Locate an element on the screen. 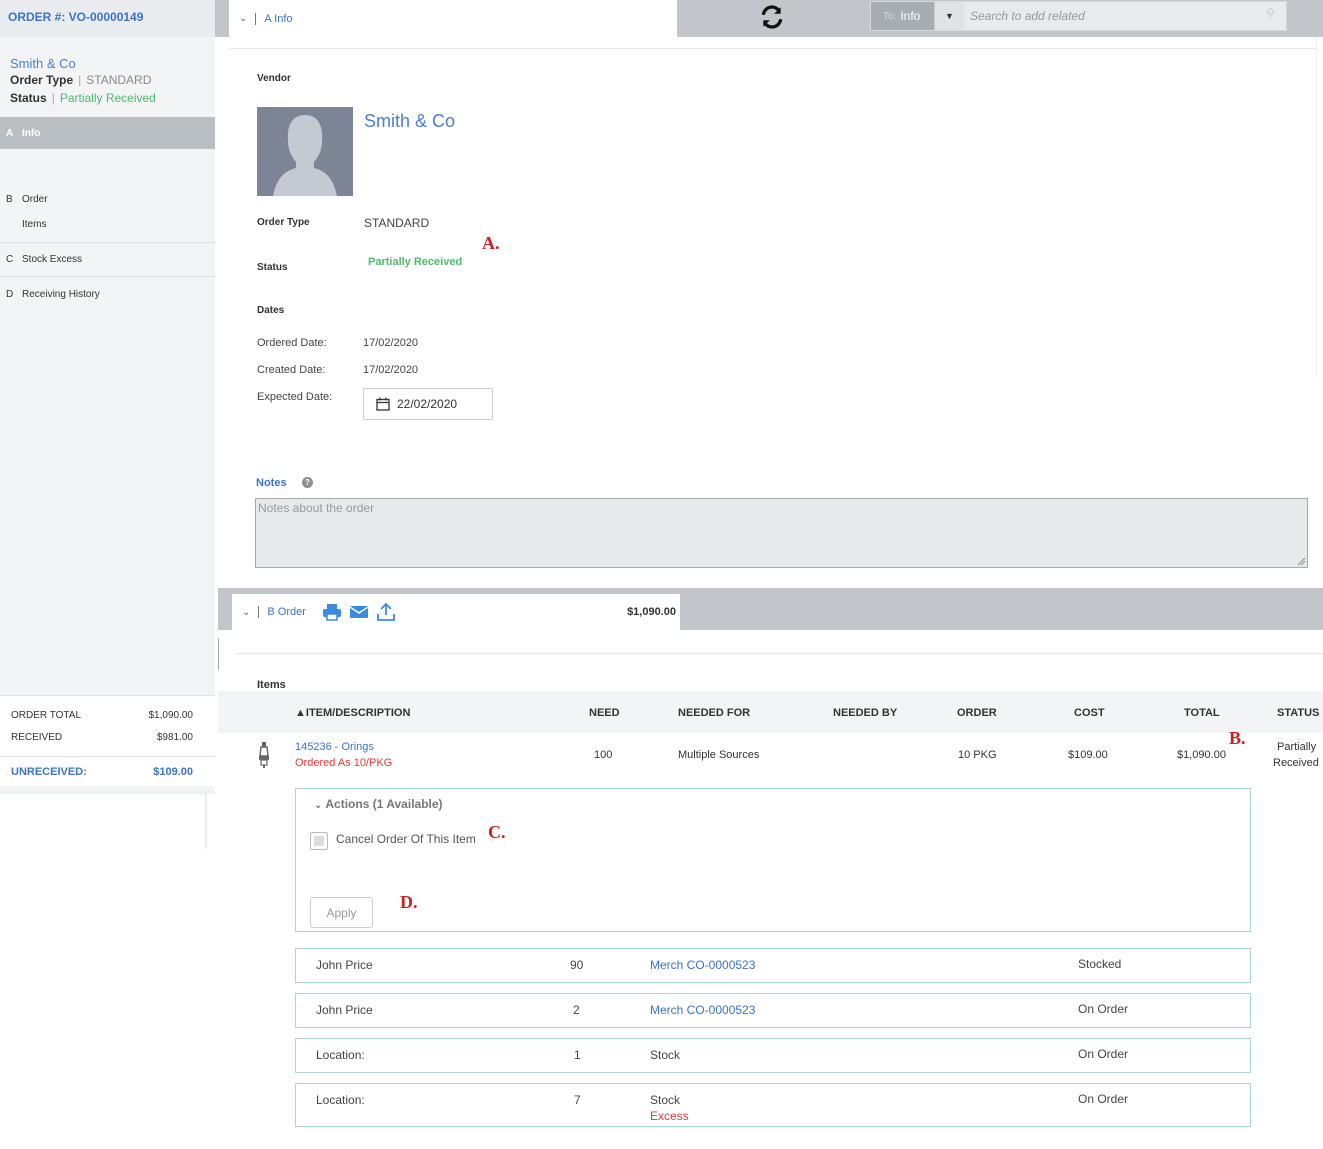  sidebar-order-type-label: Order Type is located at coordinates (42, 80).